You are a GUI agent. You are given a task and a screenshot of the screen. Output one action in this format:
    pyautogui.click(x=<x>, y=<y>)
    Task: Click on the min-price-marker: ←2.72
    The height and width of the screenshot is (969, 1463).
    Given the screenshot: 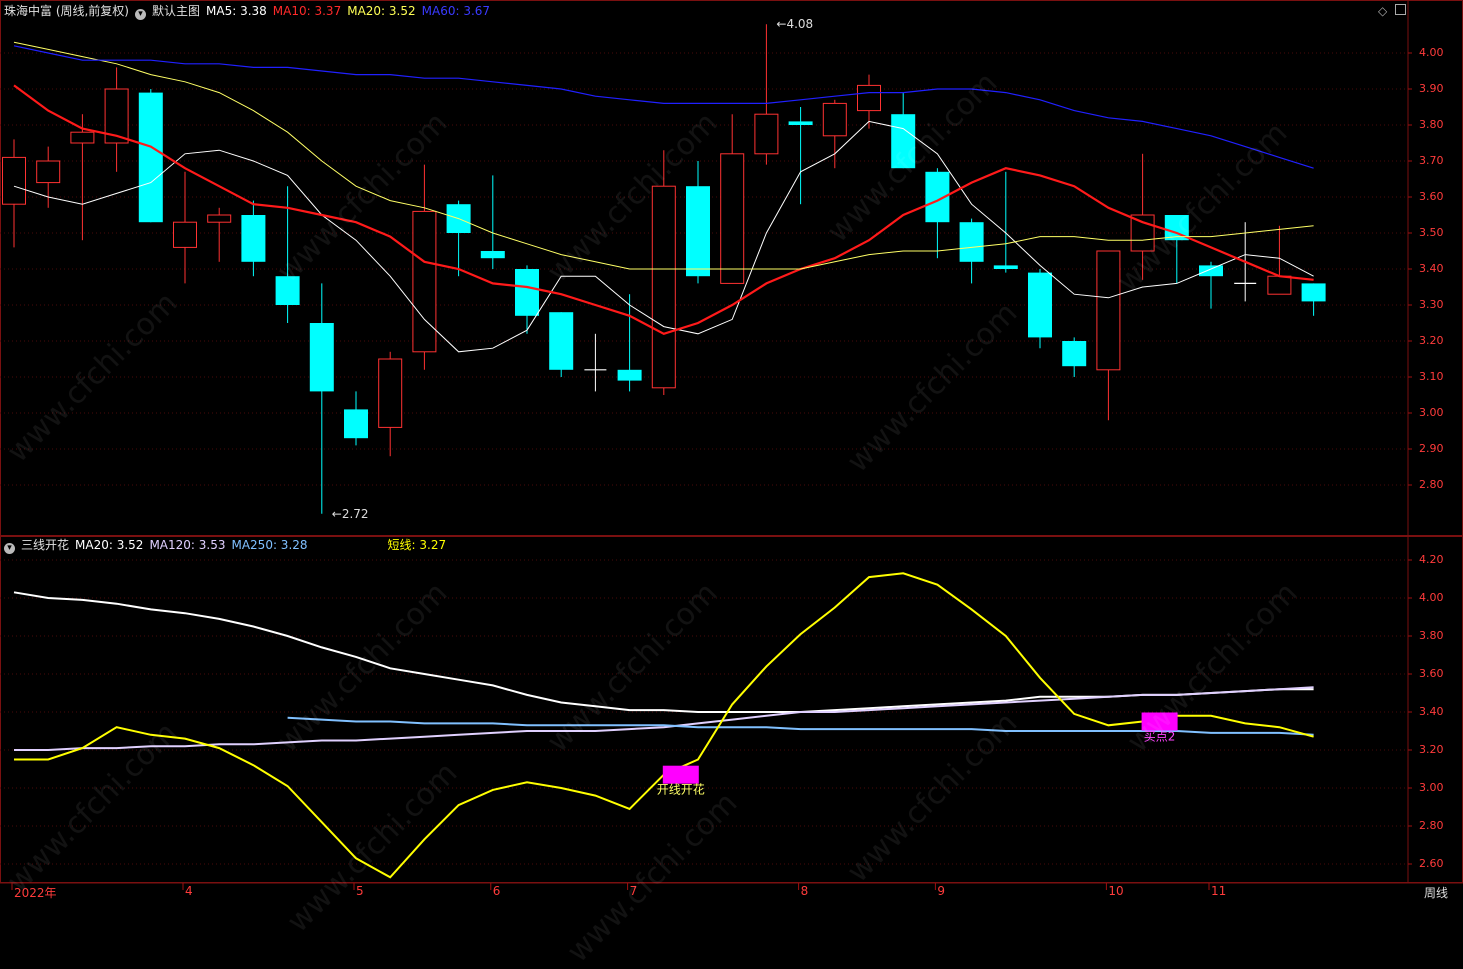 What is the action you would take?
    pyautogui.click(x=350, y=514)
    